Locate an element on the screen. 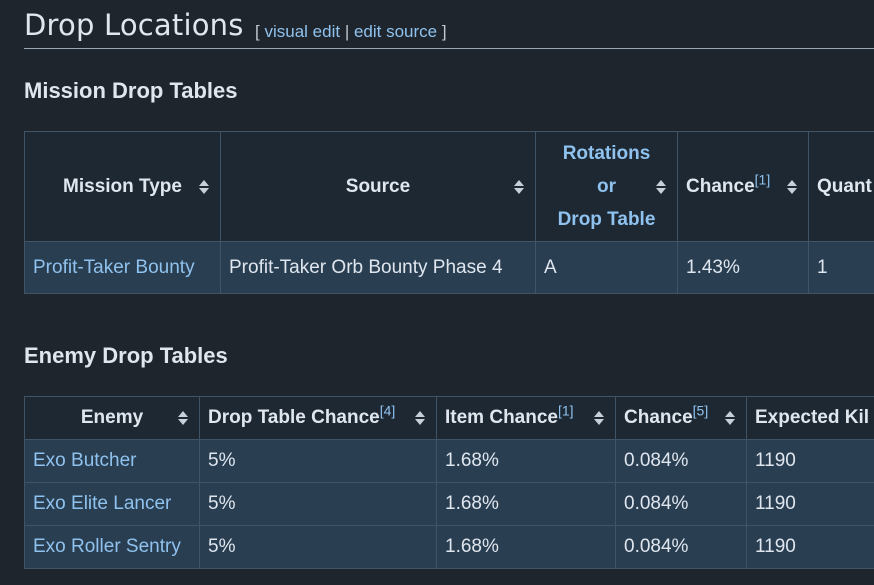 This screenshot has width=874, height=585. col-quantity: Quant is located at coordinates (841, 186).